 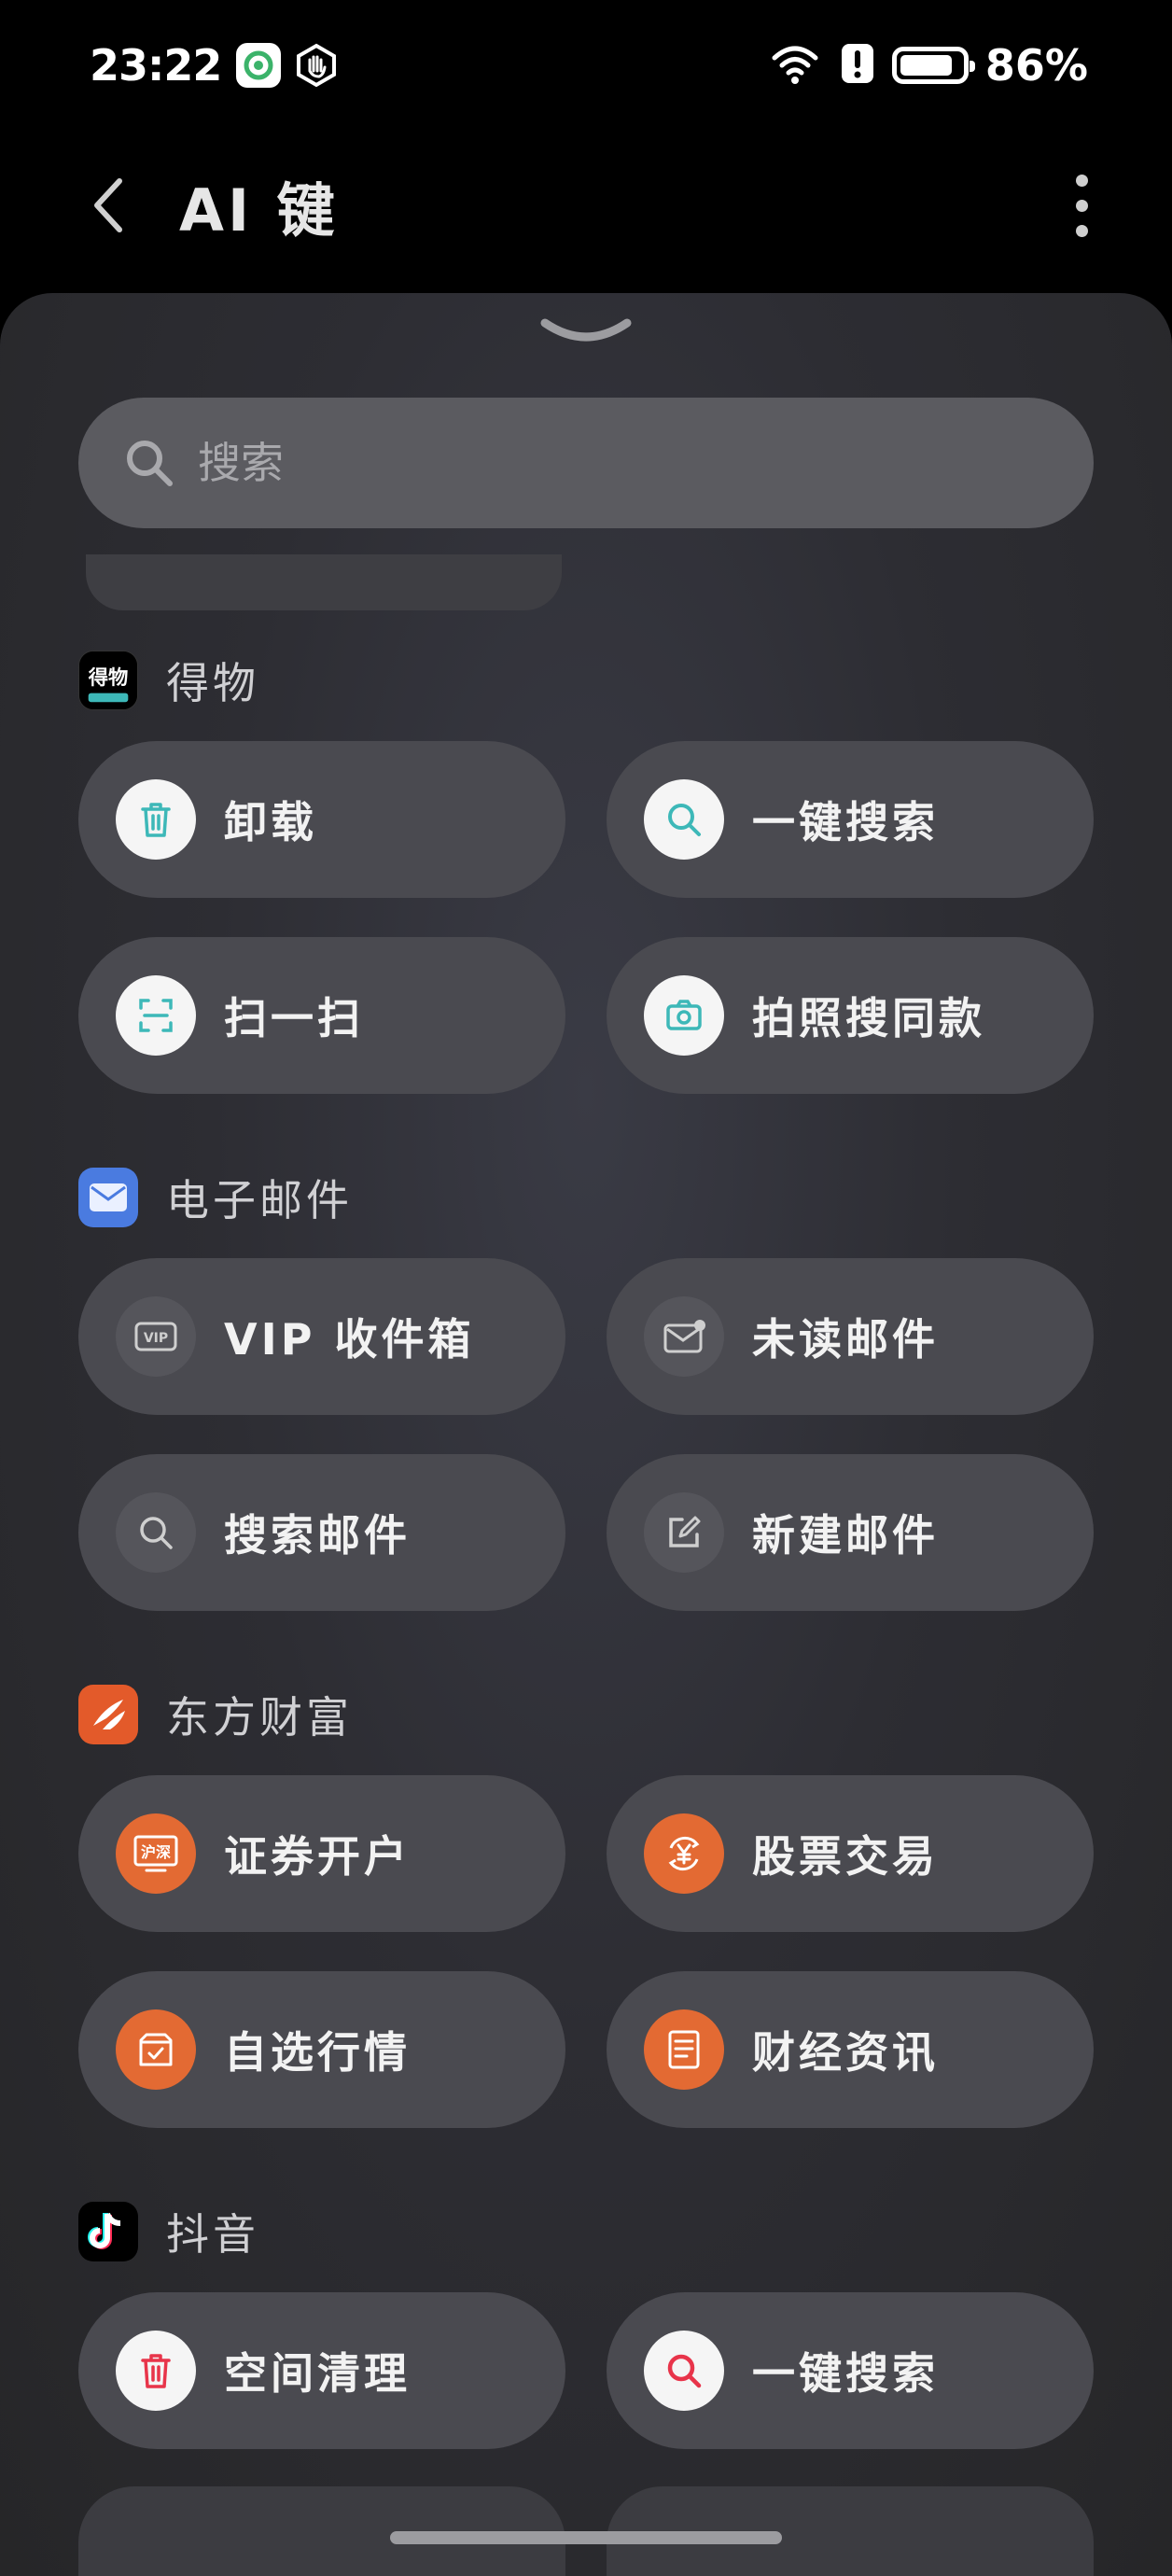 I want to click on action-scan: 扫一扫, so click(x=321, y=1015).